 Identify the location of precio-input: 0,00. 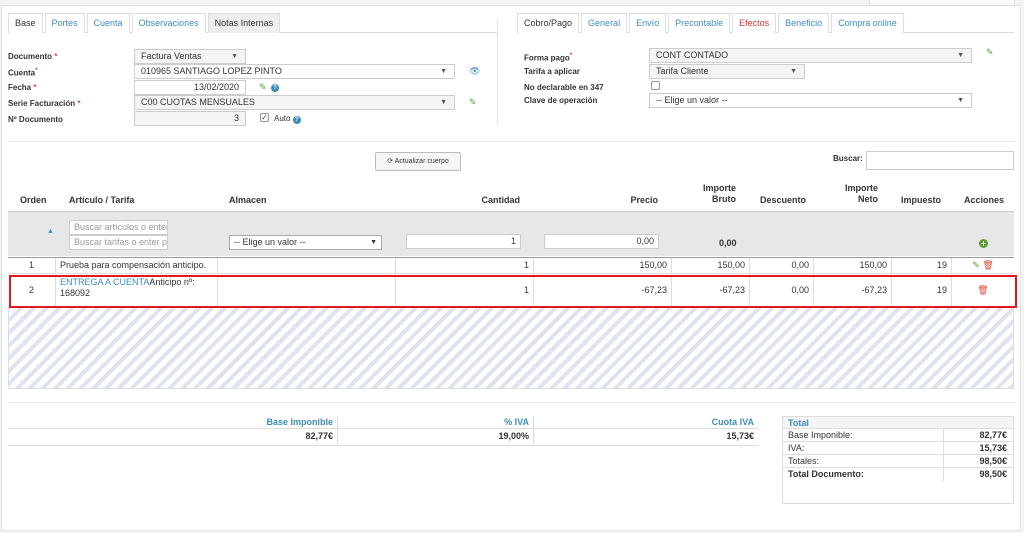
(601, 241).